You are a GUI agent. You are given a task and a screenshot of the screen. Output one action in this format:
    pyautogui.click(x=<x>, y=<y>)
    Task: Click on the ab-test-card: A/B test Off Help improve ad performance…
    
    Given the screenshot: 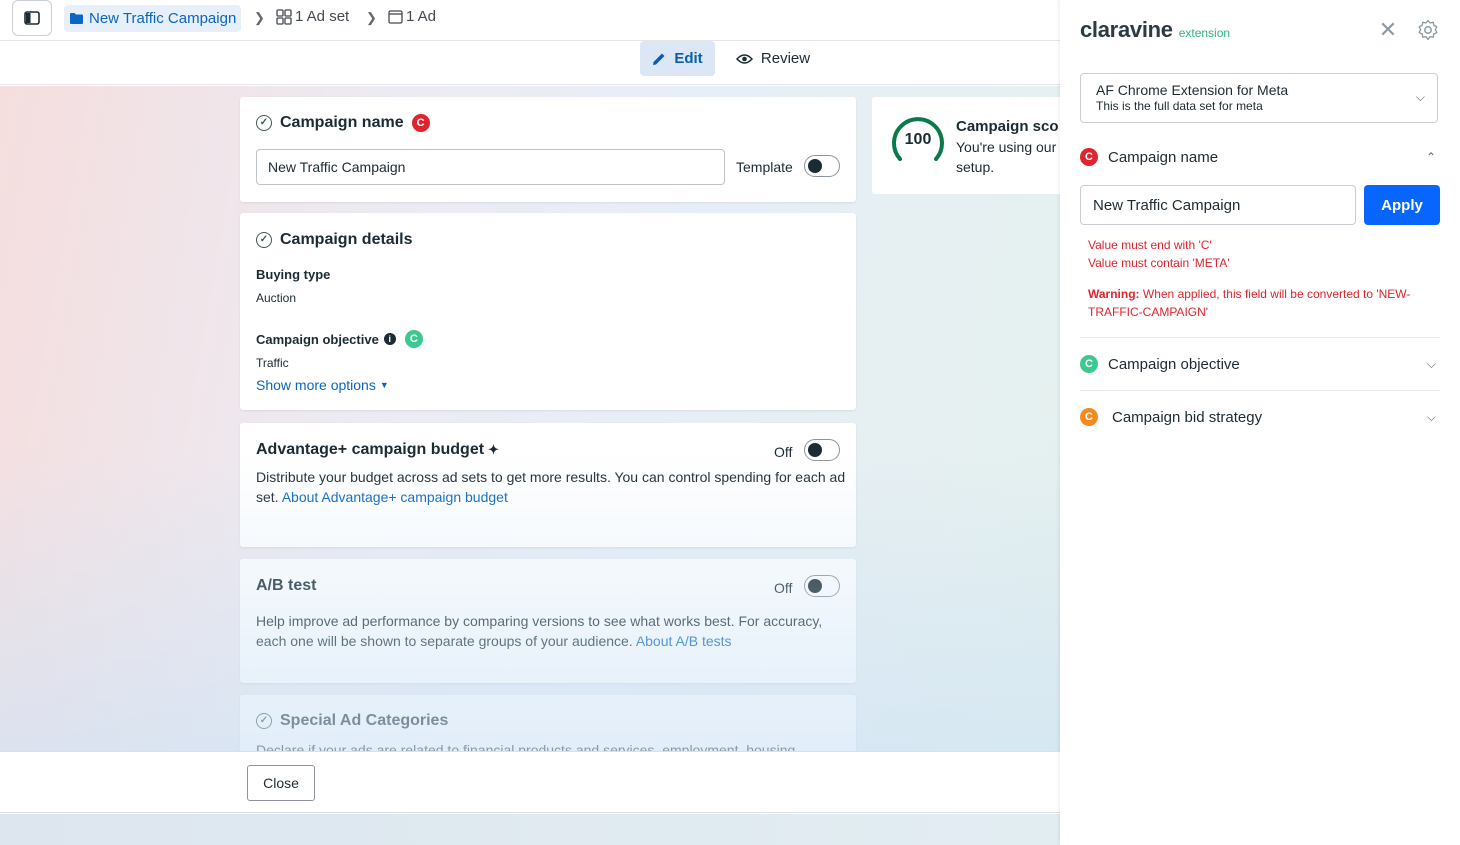 What is the action you would take?
    pyautogui.click(x=548, y=621)
    